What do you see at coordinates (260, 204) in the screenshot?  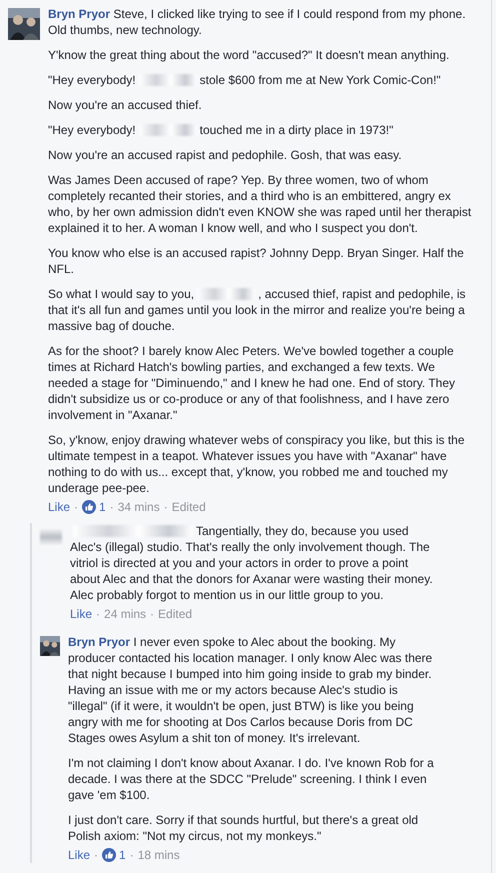 I see `comment-text: Was James Deen accused of rape? Yep. By three women, two of whom completely recanted their stories, and a third who is an embittered, angry ex who, by her own admission didn't even KNOW she was raped until her therapist explained it to her. A woman I know well, and who I suspect you don't.` at bounding box center [260, 204].